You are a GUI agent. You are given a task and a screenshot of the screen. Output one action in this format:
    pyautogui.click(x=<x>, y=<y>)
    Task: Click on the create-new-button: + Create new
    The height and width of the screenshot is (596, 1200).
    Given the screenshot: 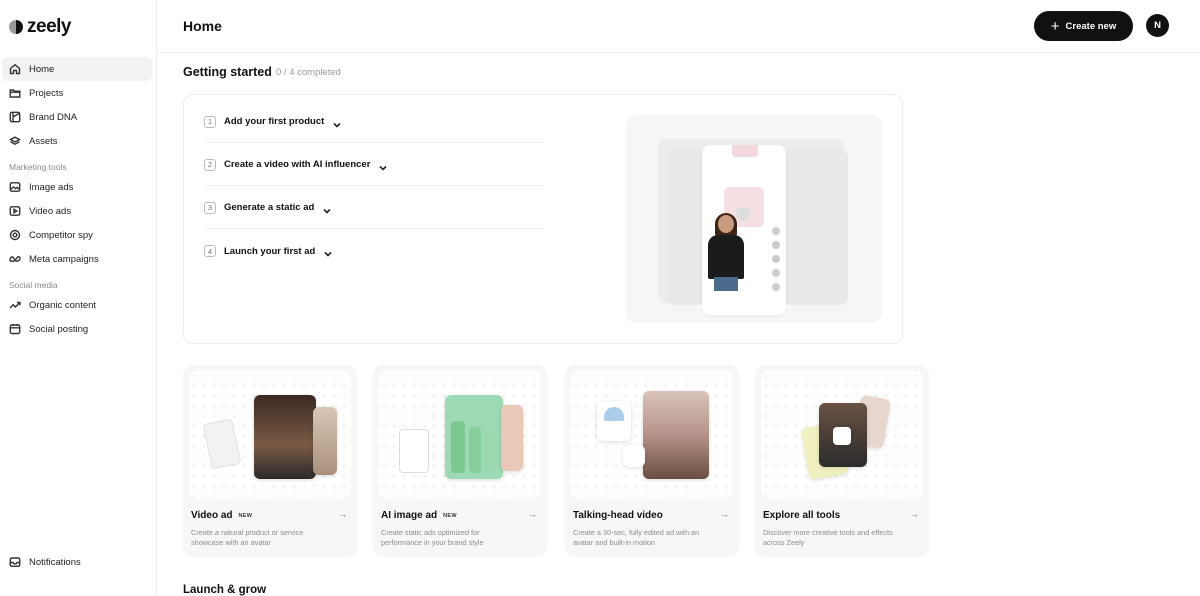 What is the action you would take?
    pyautogui.click(x=1083, y=26)
    